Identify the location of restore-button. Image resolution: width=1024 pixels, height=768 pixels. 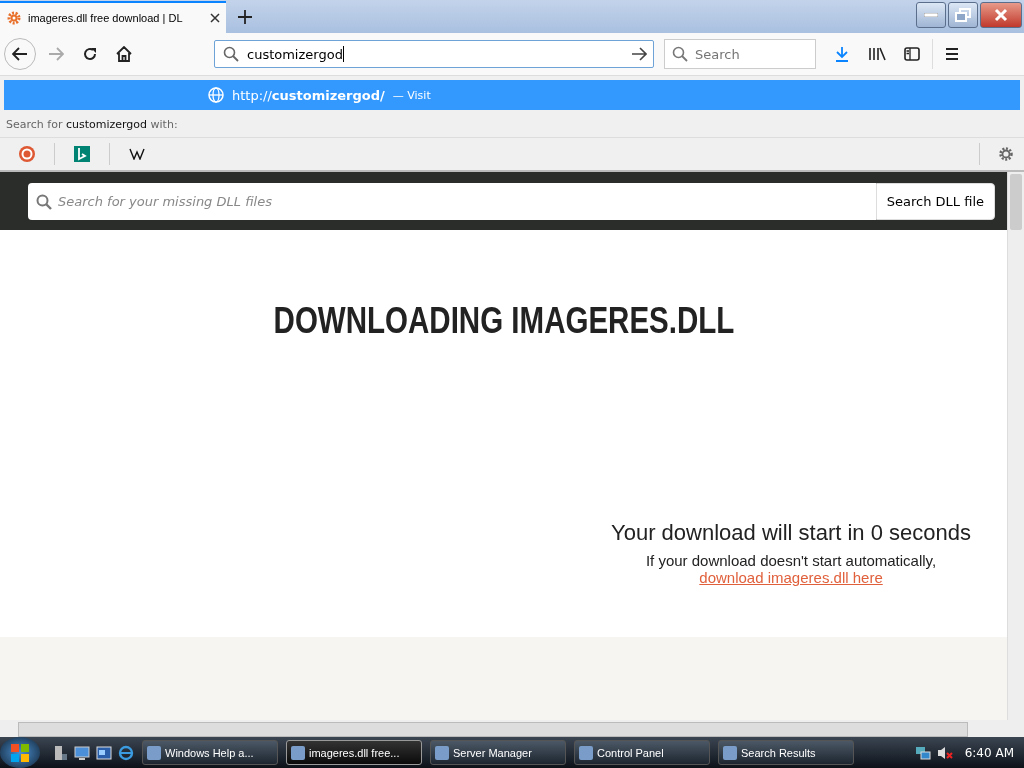
(963, 15).